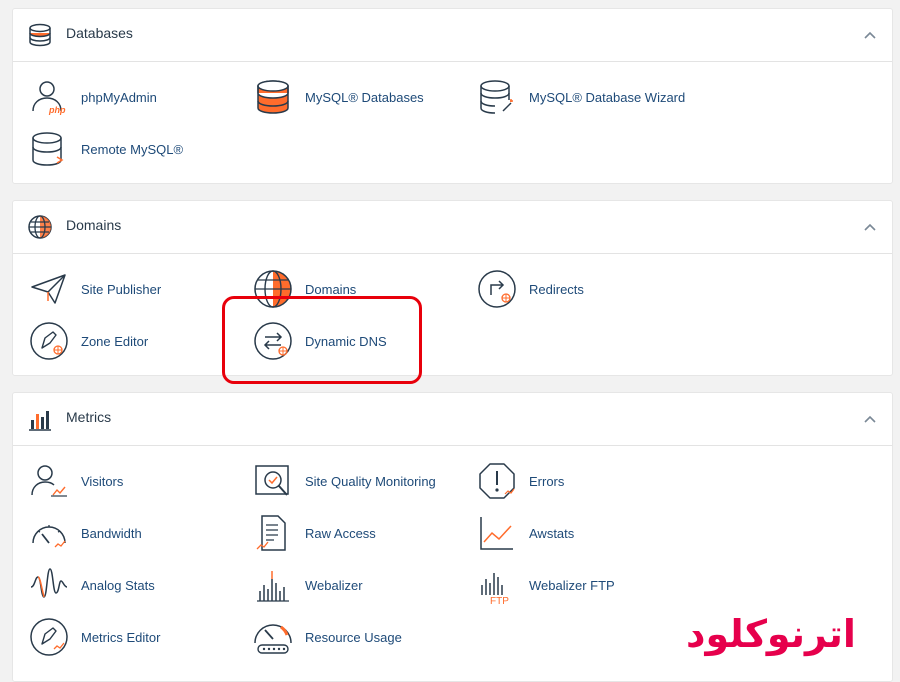 This screenshot has width=900, height=682. I want to click on webalizer-ftp-label: Webalizer FTP, so click(572, 585).